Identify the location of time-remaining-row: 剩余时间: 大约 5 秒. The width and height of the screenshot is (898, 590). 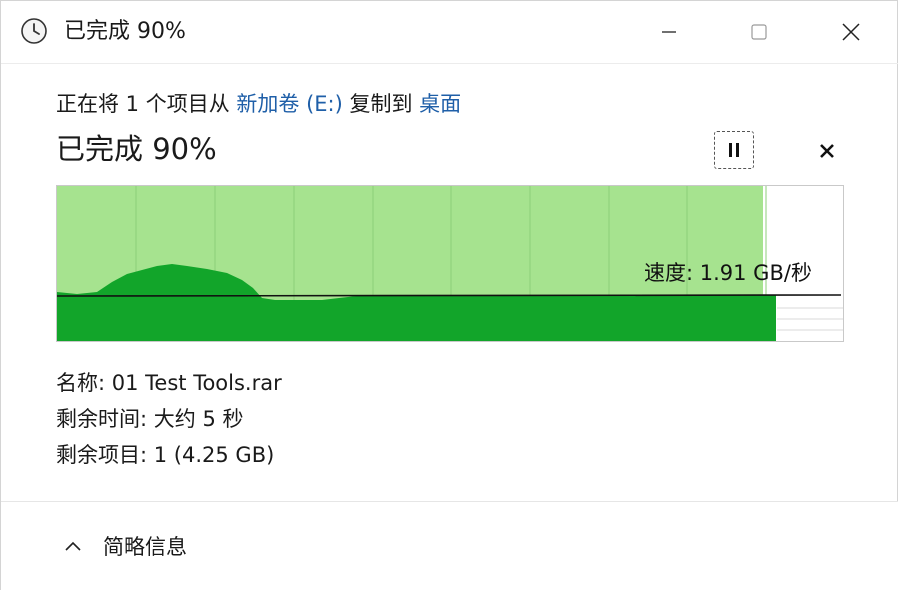
(149, 419).